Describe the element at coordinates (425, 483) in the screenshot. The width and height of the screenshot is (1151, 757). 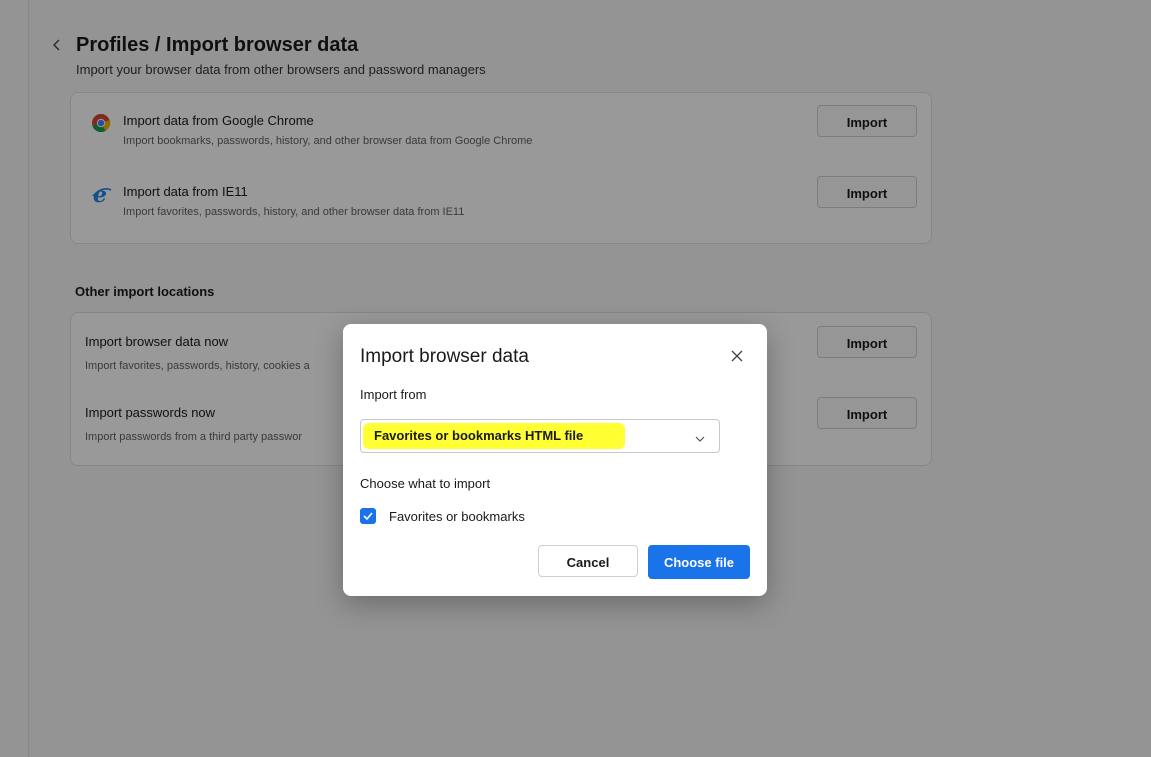
I see `choose-what-label: Choose what to import` at that location.